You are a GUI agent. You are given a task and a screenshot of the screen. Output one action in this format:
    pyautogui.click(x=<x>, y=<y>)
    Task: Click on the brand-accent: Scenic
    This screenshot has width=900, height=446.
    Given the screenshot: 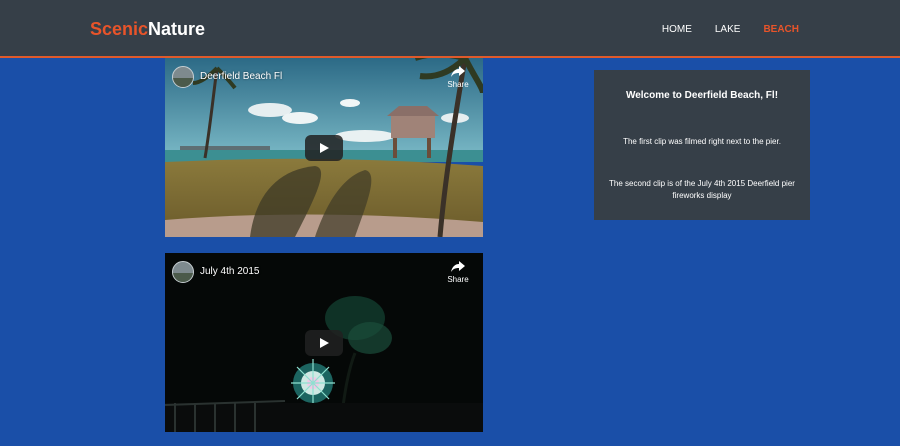 What is the action you would take?
    pyautogui.click(x=119, y=29)
    